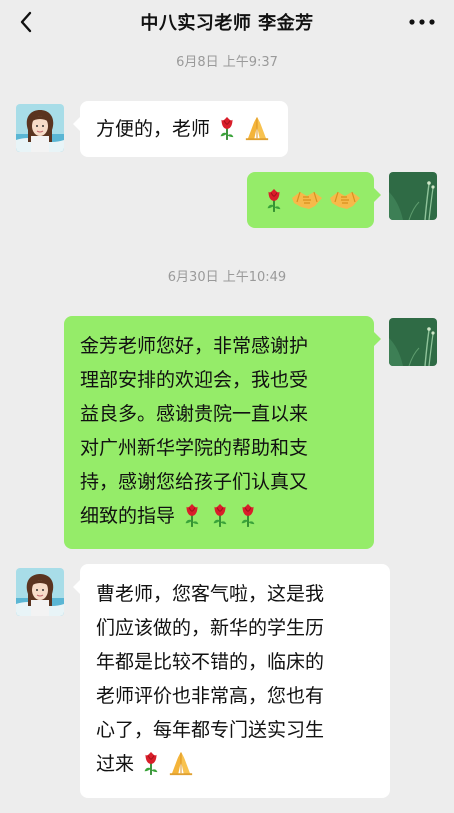 This screenshot has width=454, height=813. I want to click on message-line: 心了，每年都专门送实习生, so click(210, 730).